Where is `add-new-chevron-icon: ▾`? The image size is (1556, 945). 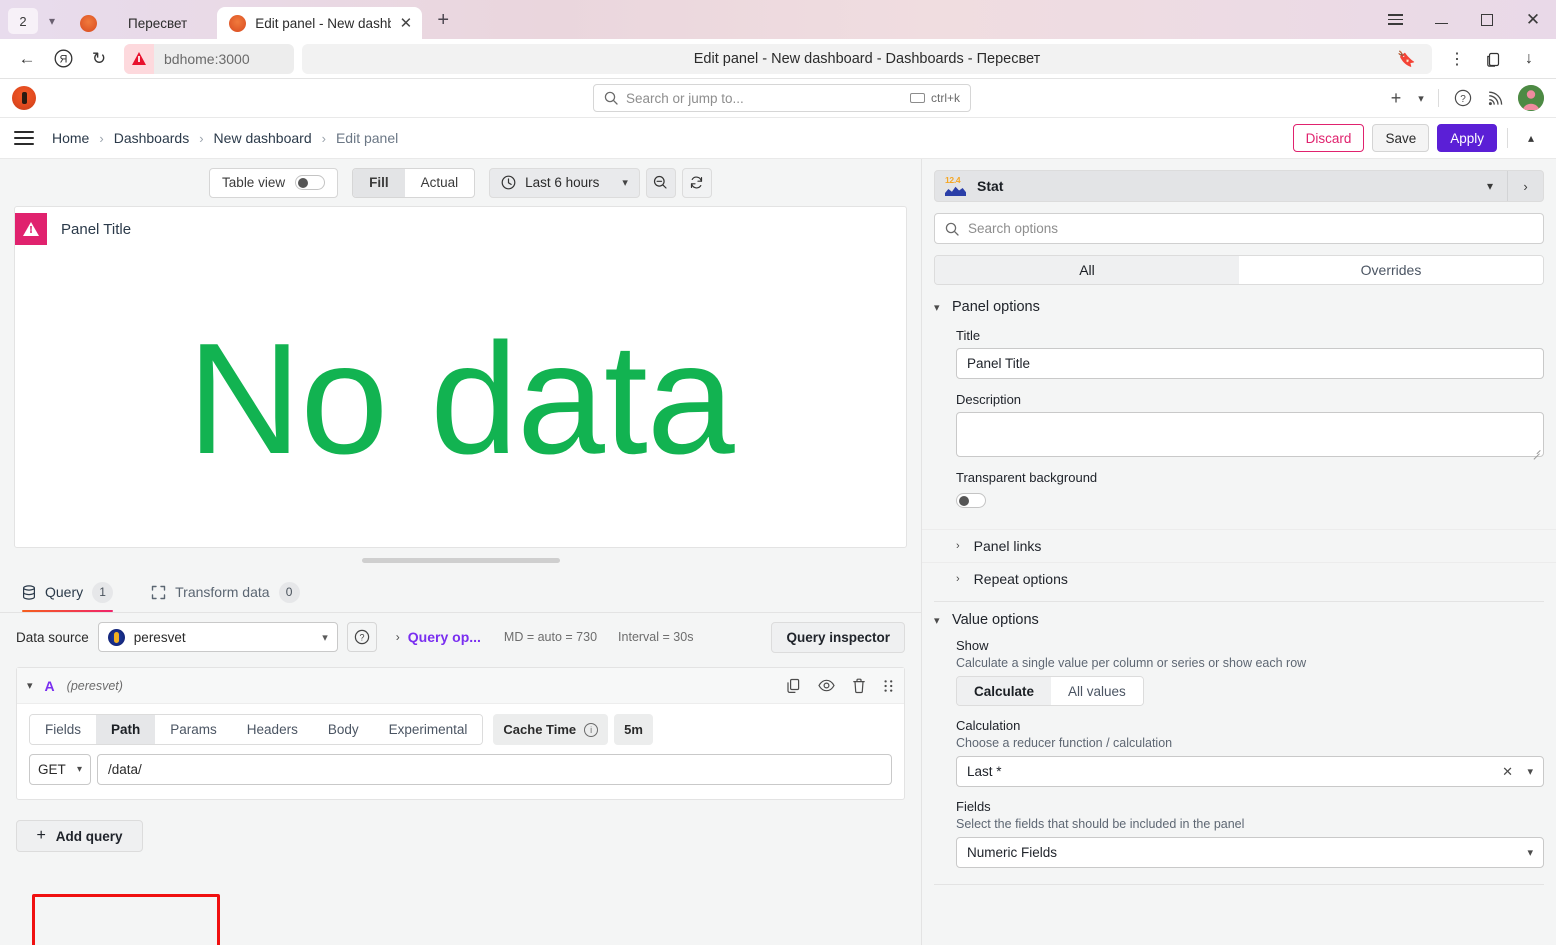 add-new-chevron-icon: ▾ is located at coordinates (1421, 98).